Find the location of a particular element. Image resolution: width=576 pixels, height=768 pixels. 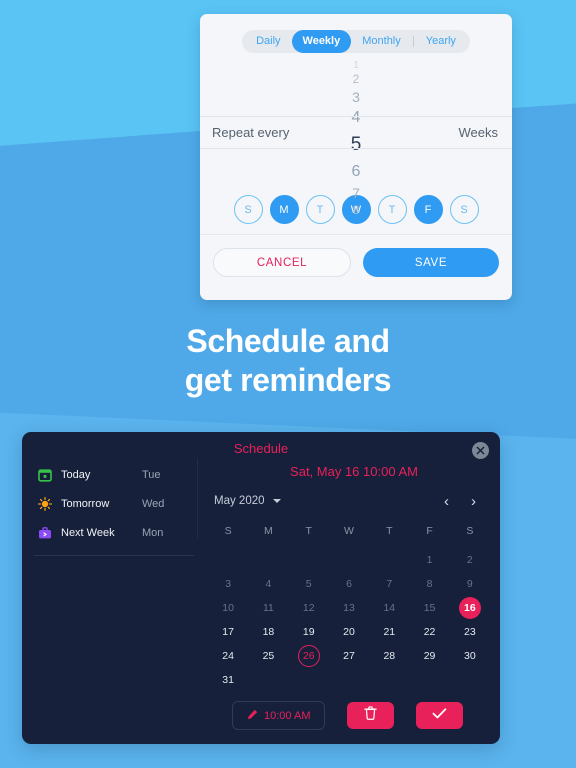

briefcase-icon is located at coordinates (45, 533).